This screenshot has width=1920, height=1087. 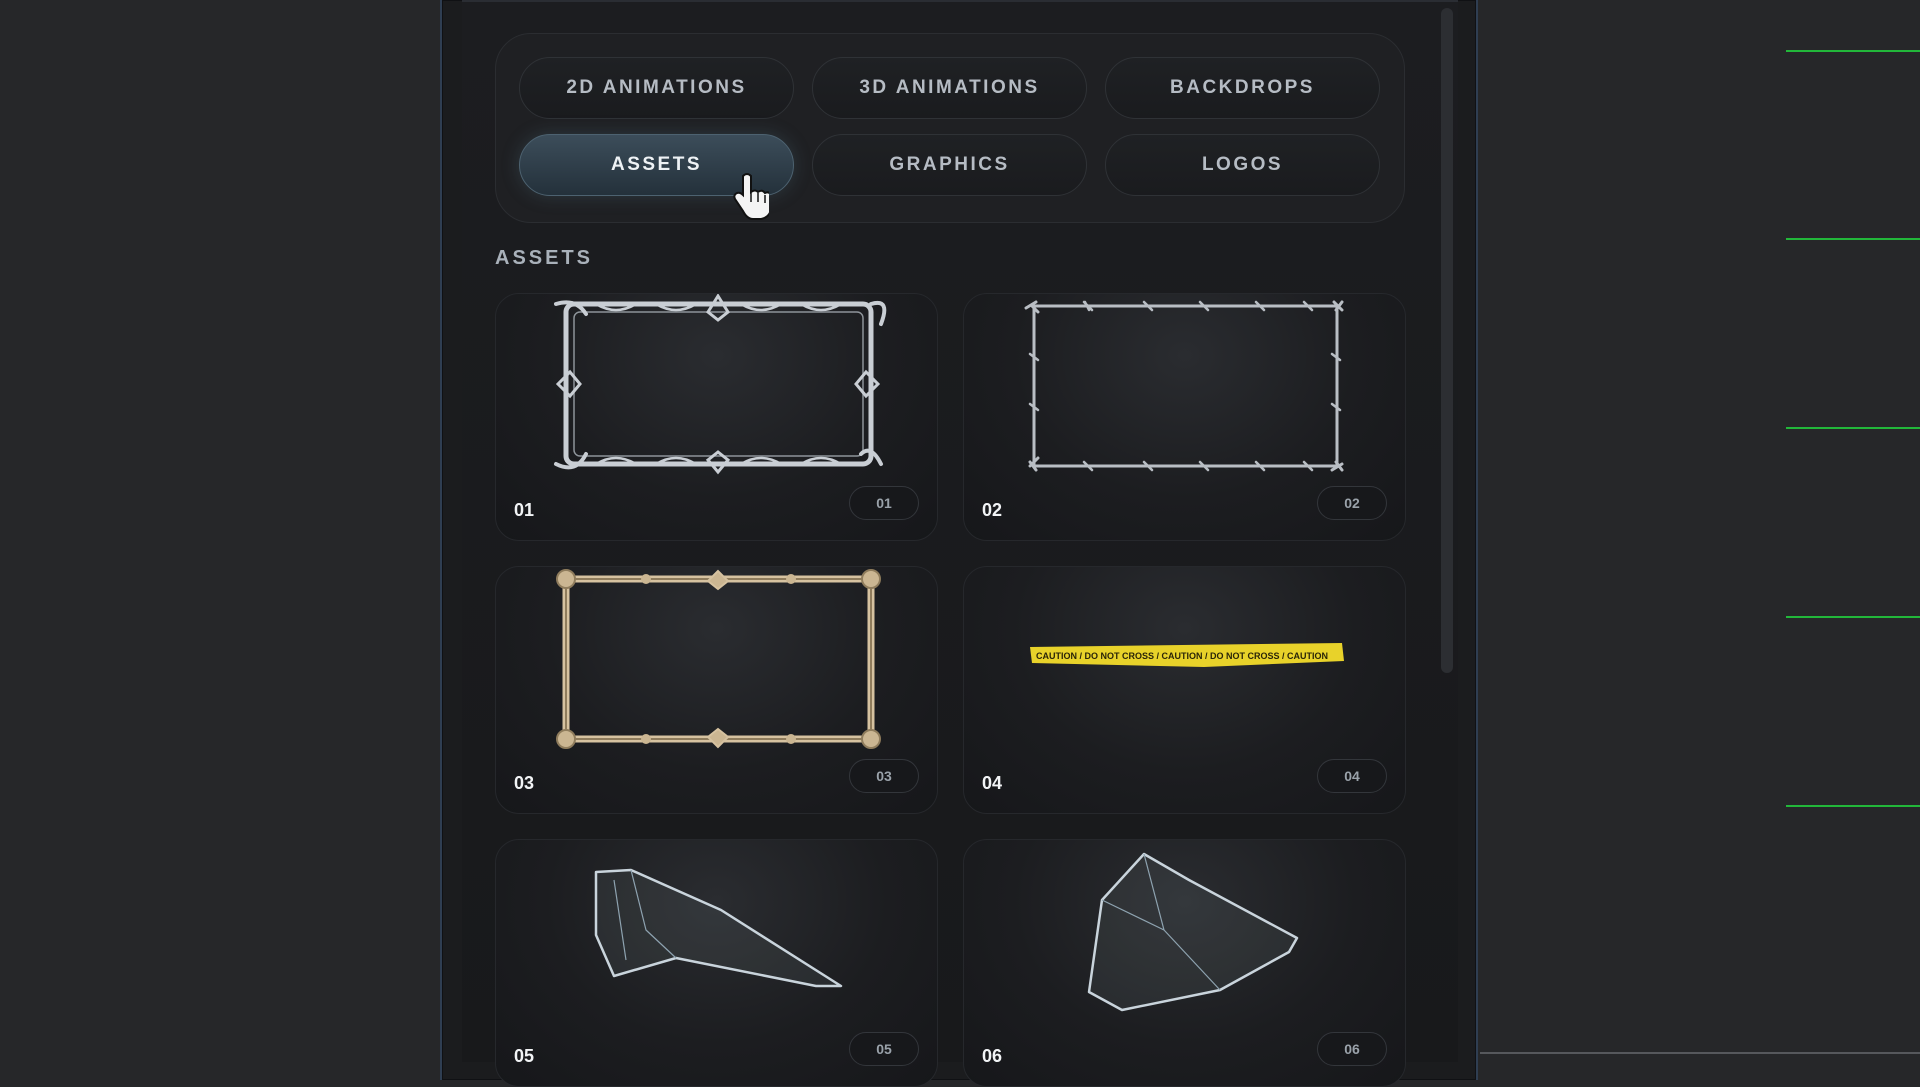 I want to click on tab-2d-animations: 2D ANIMATIONS, so click(x=656, y=88).